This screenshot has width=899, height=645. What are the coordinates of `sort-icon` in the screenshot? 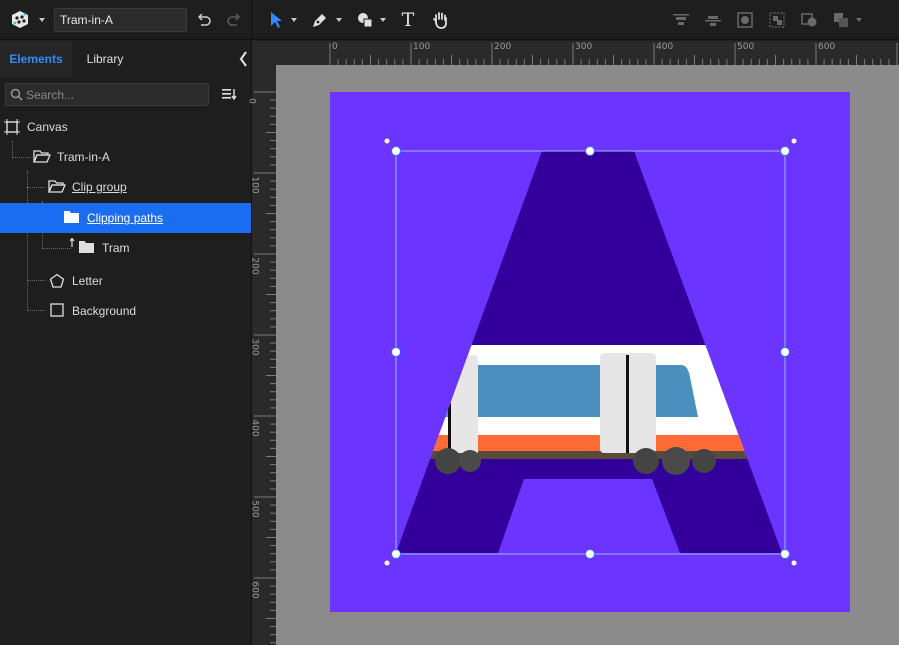 It's located at (229, 95).